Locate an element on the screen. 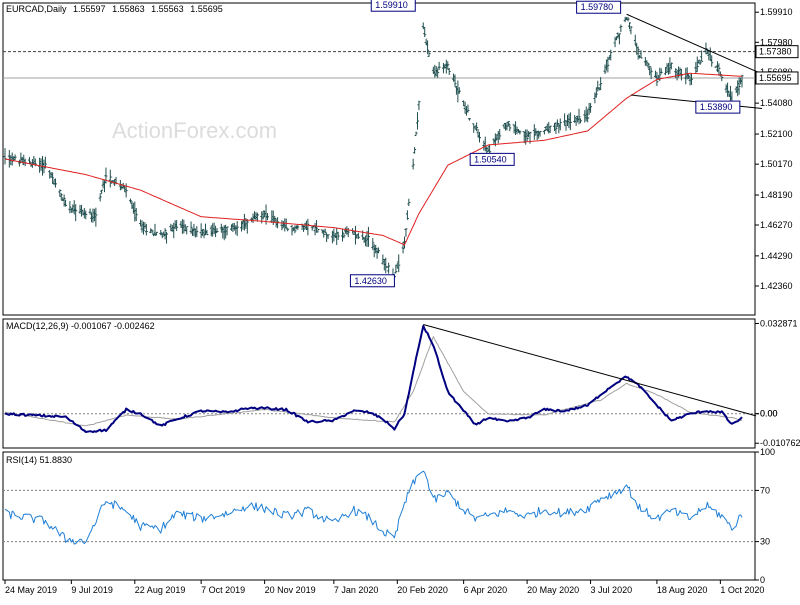  rsi-y-tick-label: 0 is located at coordinates (762, 580).